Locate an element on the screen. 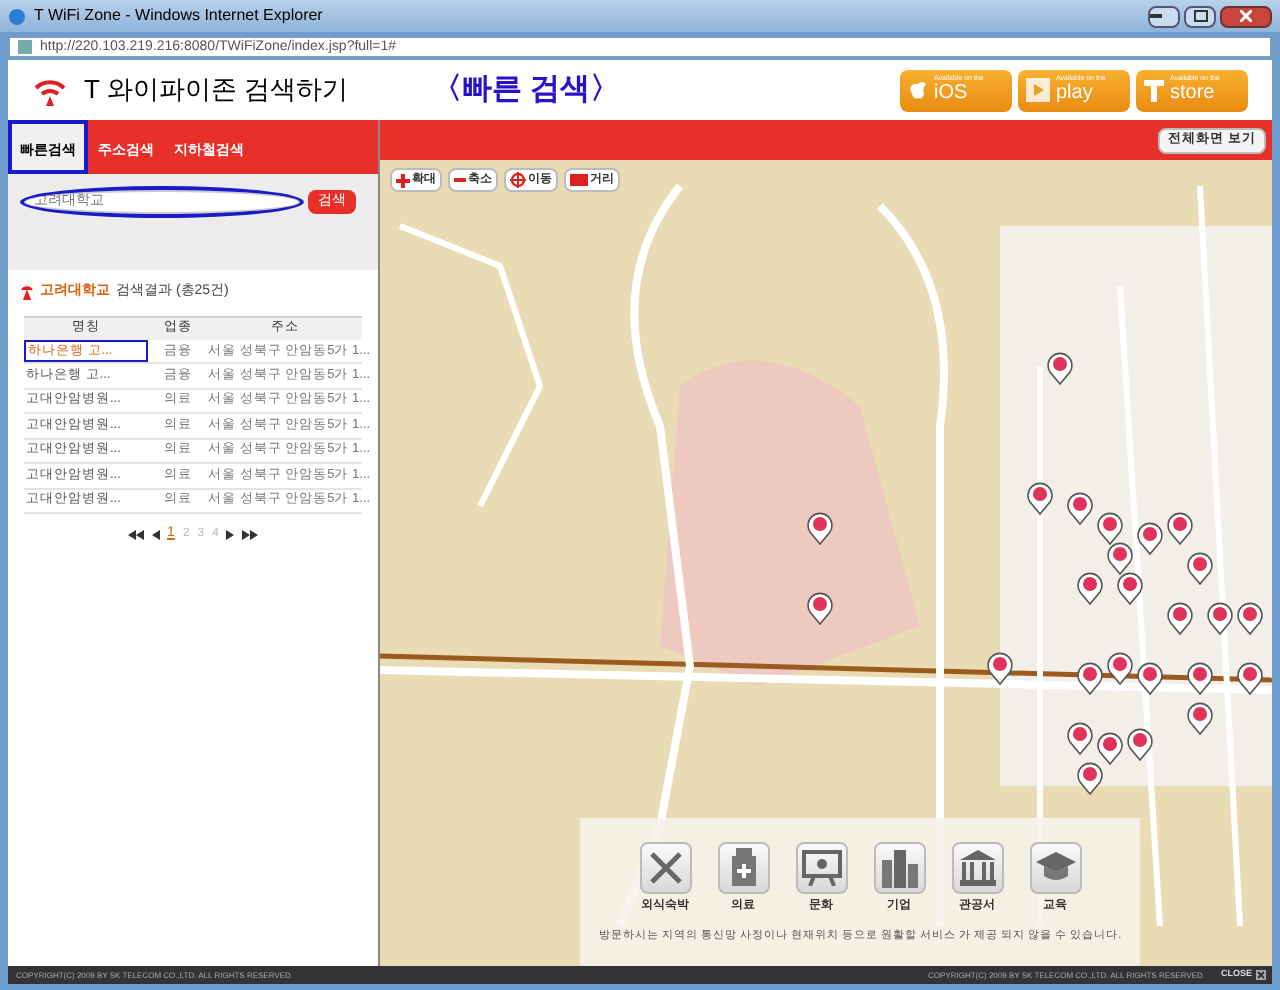  window-title: T WiFi Zone - Windows Internet Explorer is located at coordinates (178, 16).